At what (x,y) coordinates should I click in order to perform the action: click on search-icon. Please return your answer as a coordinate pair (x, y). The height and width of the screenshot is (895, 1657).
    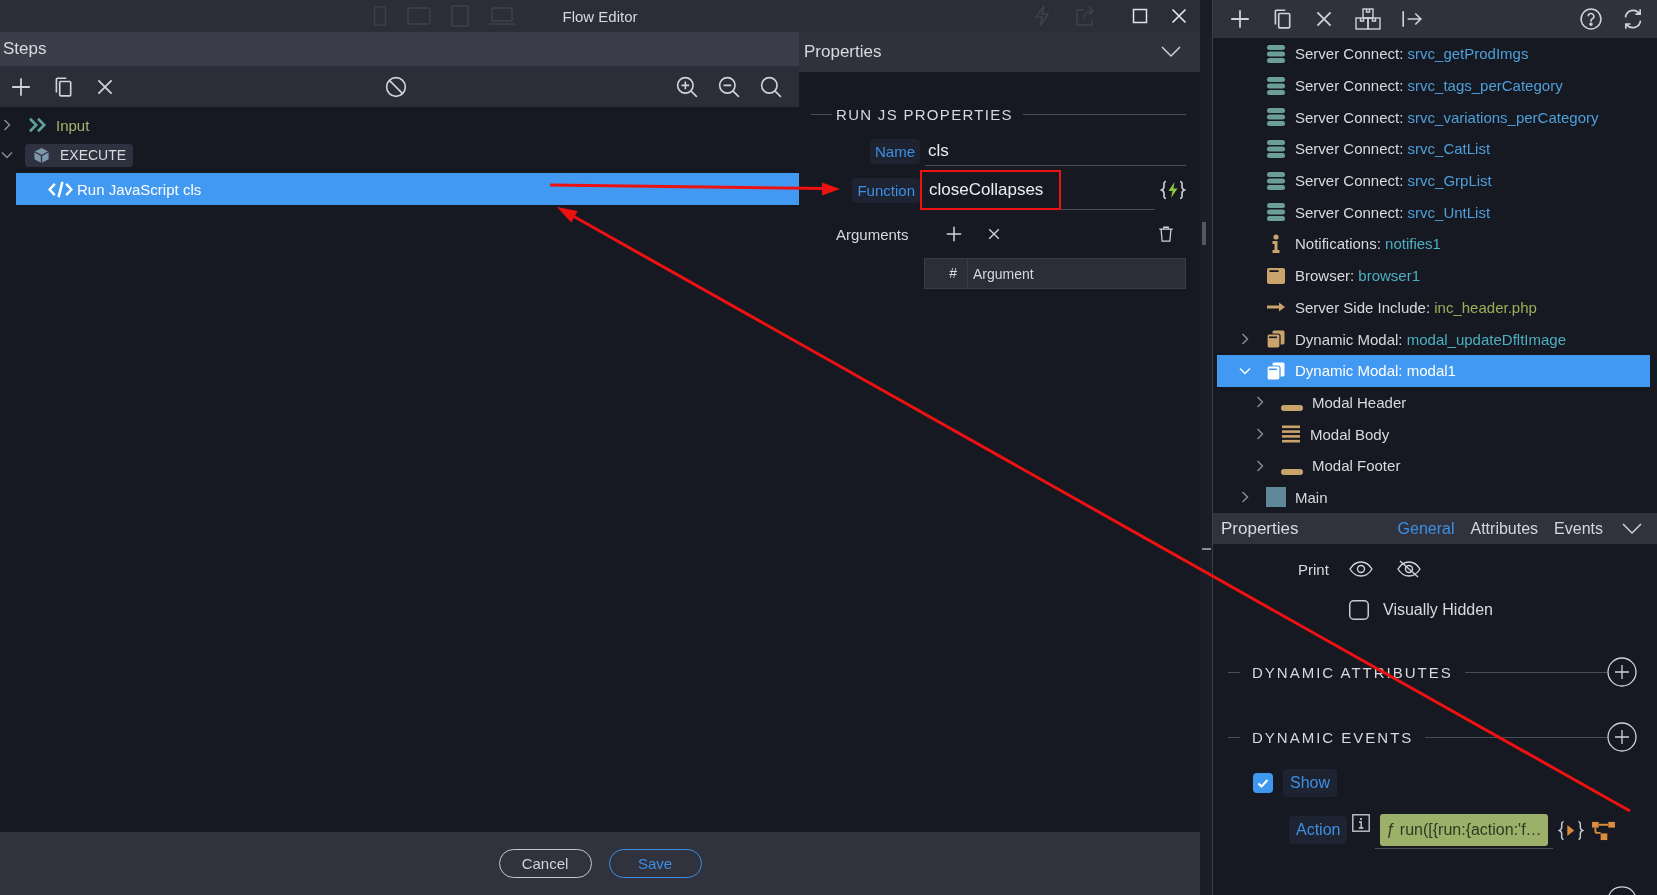
    Looking at the image, I should click on (771, 86).